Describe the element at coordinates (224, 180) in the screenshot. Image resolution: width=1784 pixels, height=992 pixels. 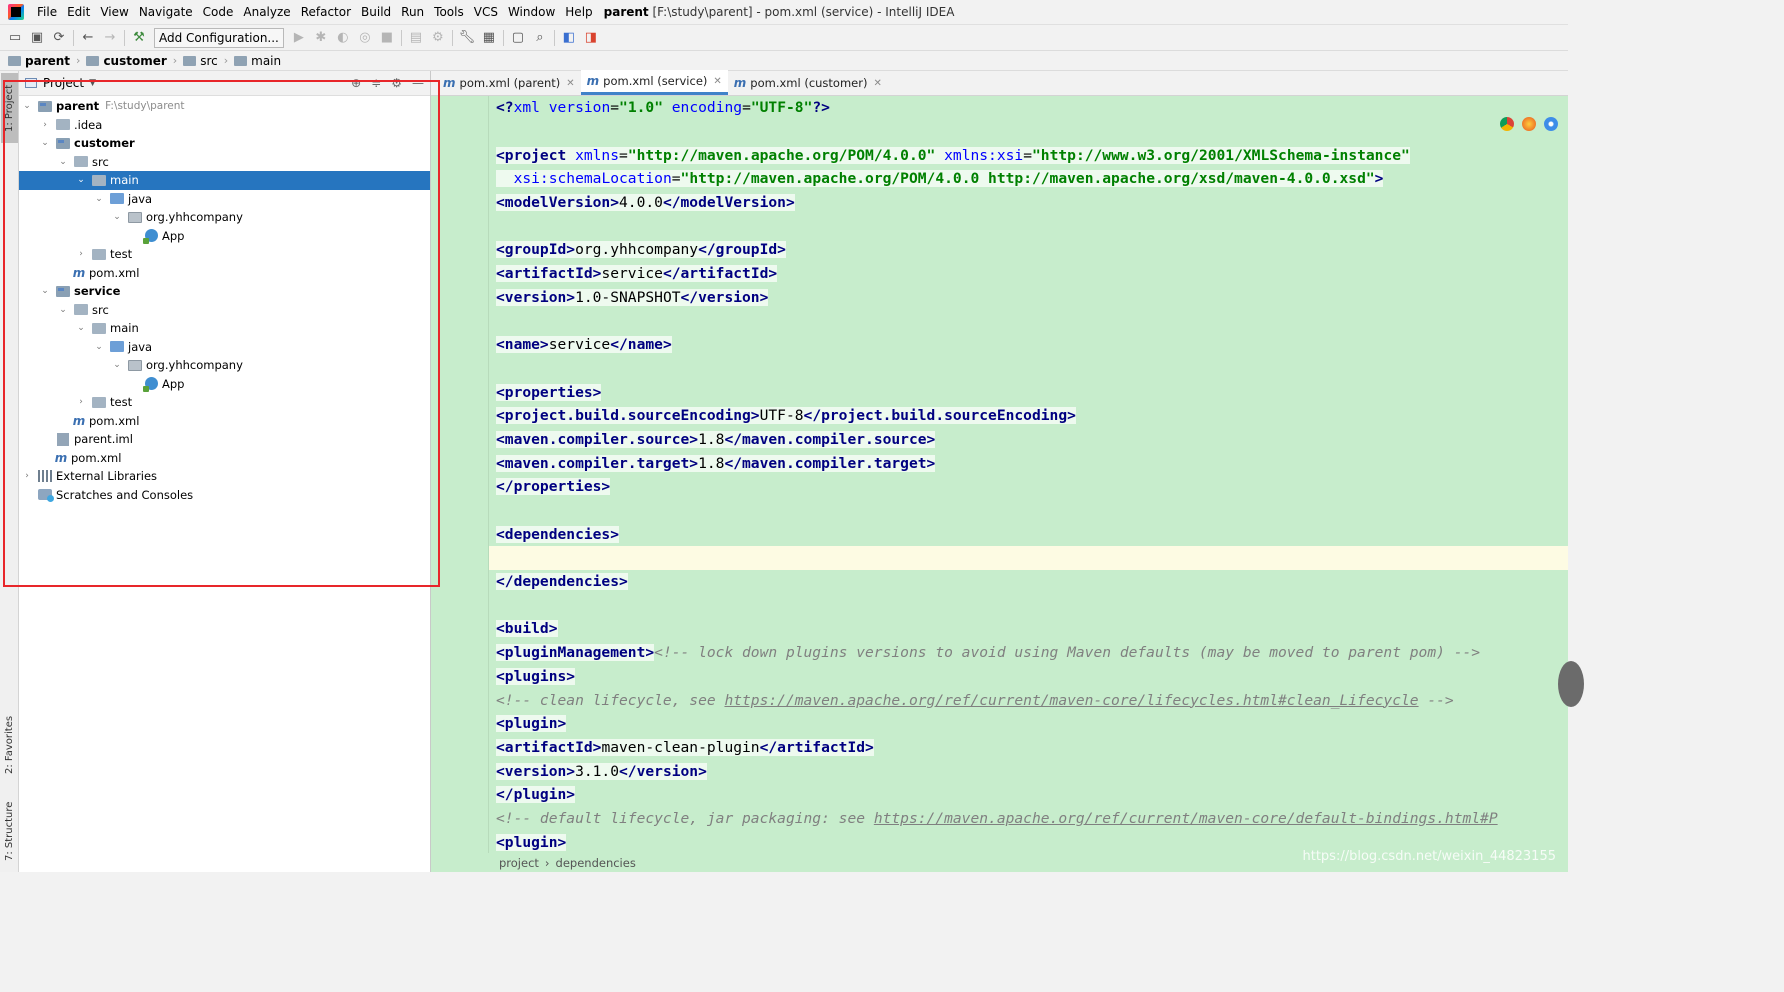
I see `tree-node-main-selected: ⌄ main` at that location.